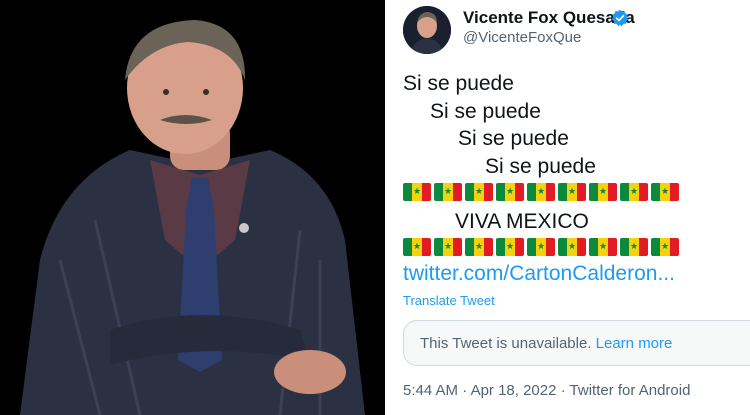 This screenshot has width=750, height=415. Describe the element at coordinates (549, 18) in the screenshot. I see `display-name: Vicente Fox Quesada` at that location.